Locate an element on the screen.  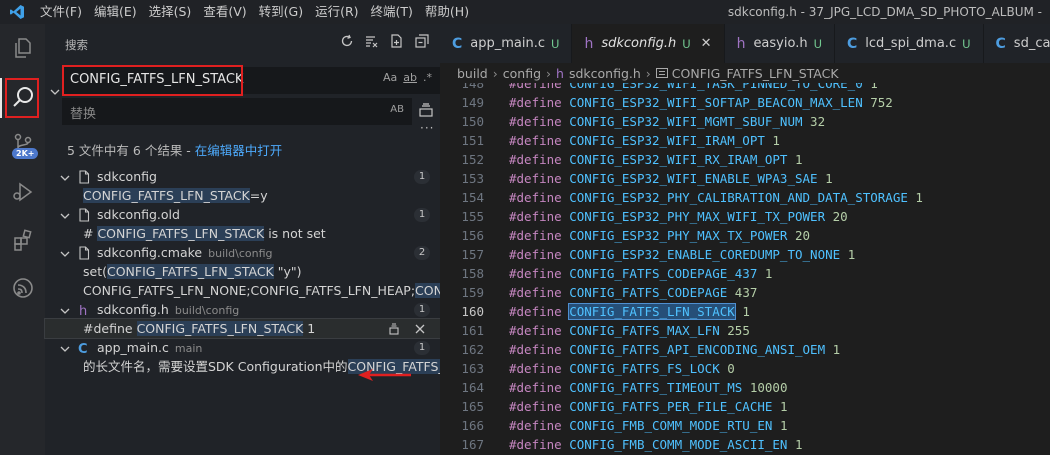
collapse-all-icon is located at coordinates (422, 41).